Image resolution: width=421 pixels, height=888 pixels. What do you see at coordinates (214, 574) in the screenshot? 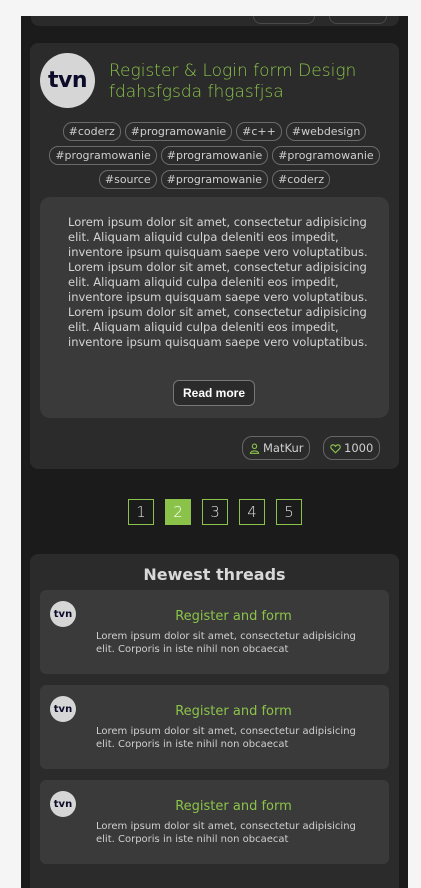
I see `newest-threads-title: Newest threads` at bounding box center [214, 574].